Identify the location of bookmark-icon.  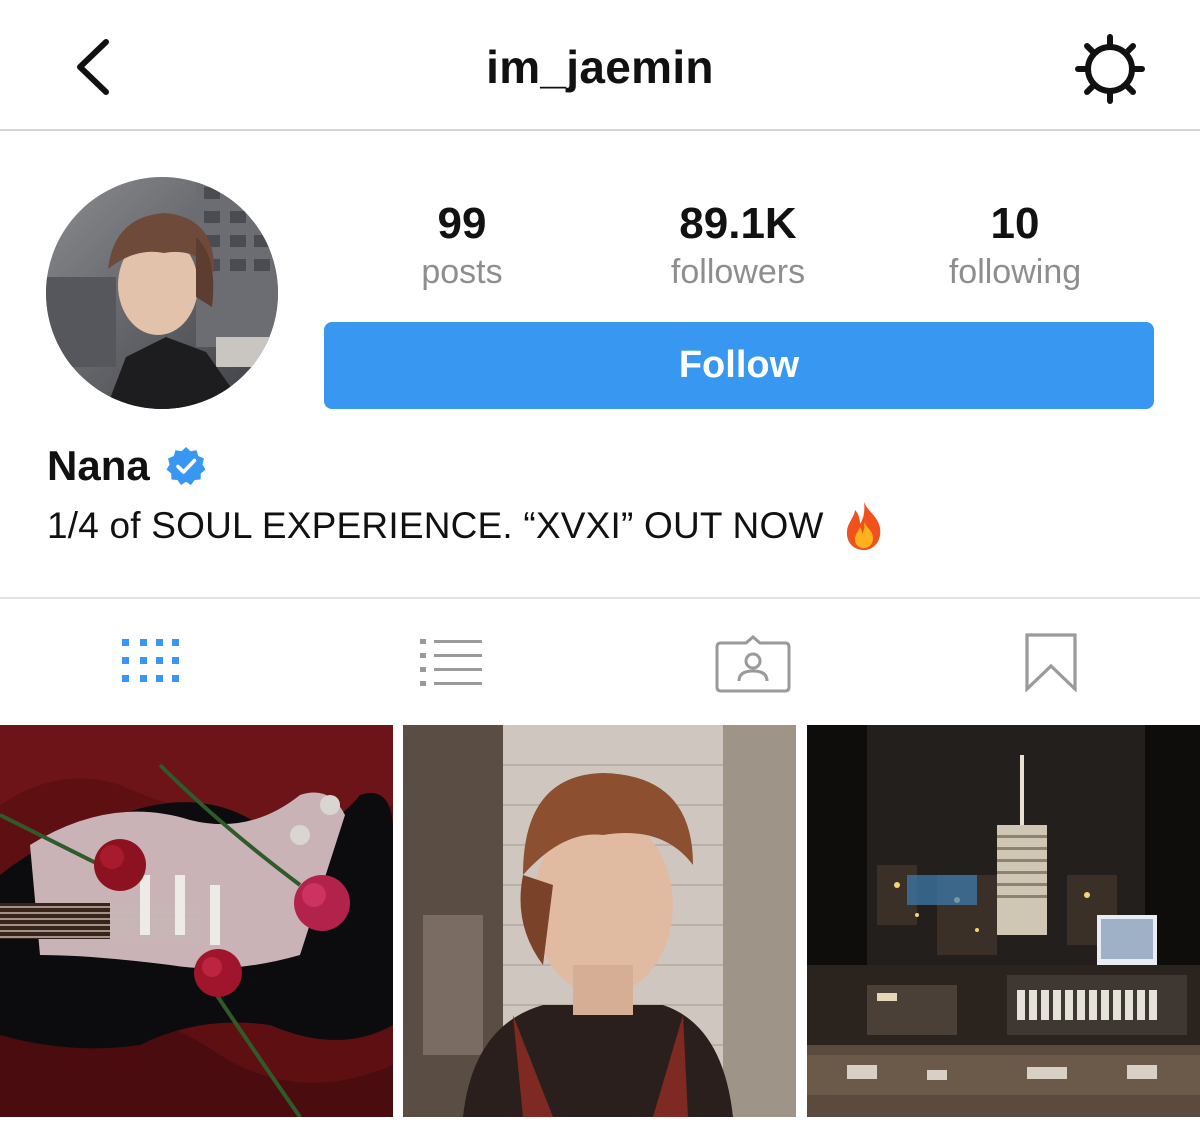
(1051, 662).